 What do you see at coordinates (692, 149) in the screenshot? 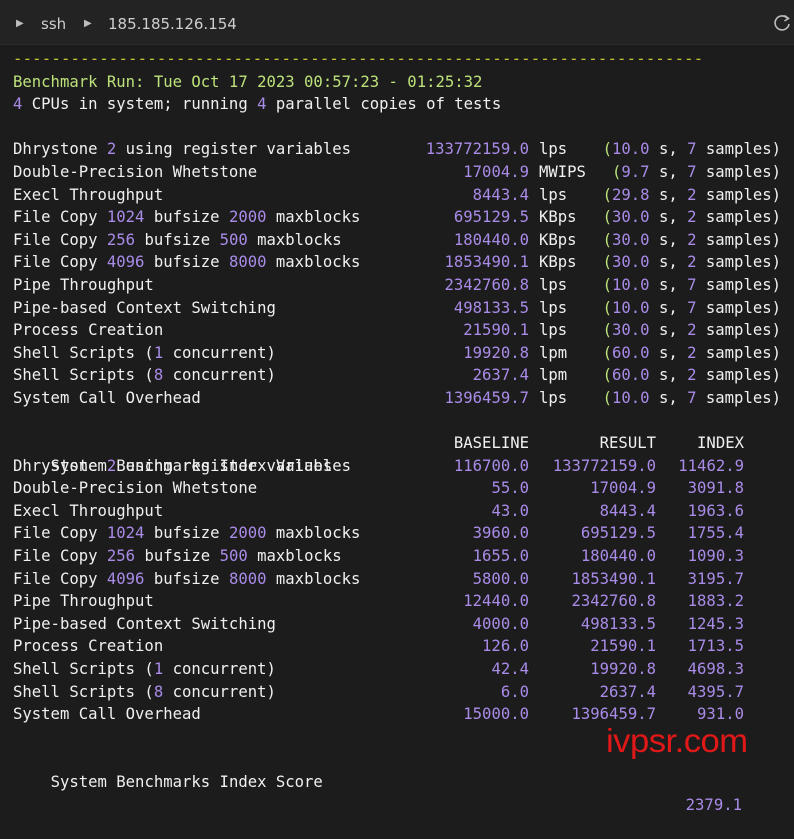
I see `sample-count: 7` at bounding box center [692, 149].